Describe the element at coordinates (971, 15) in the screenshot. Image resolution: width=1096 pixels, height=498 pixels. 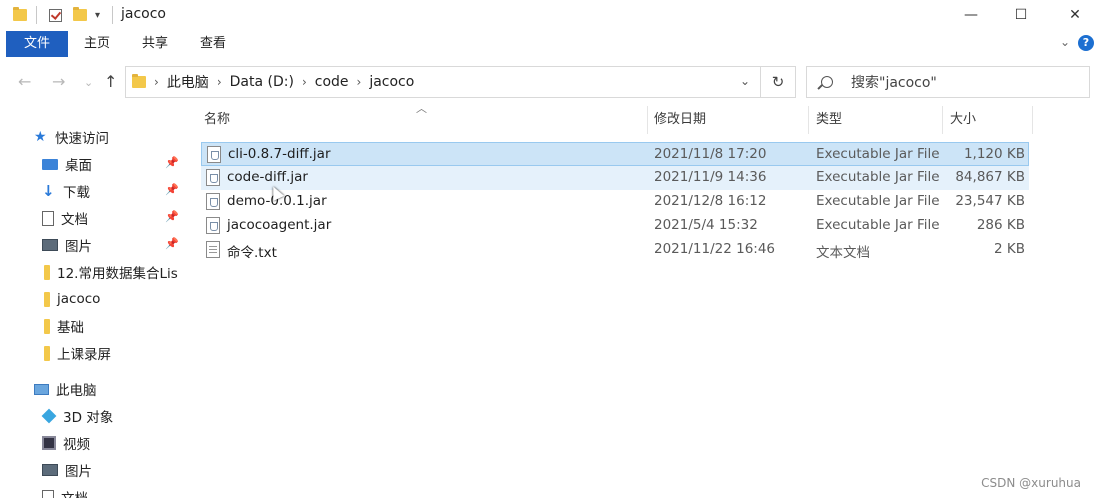
I see `minimize-button: —` at that location.